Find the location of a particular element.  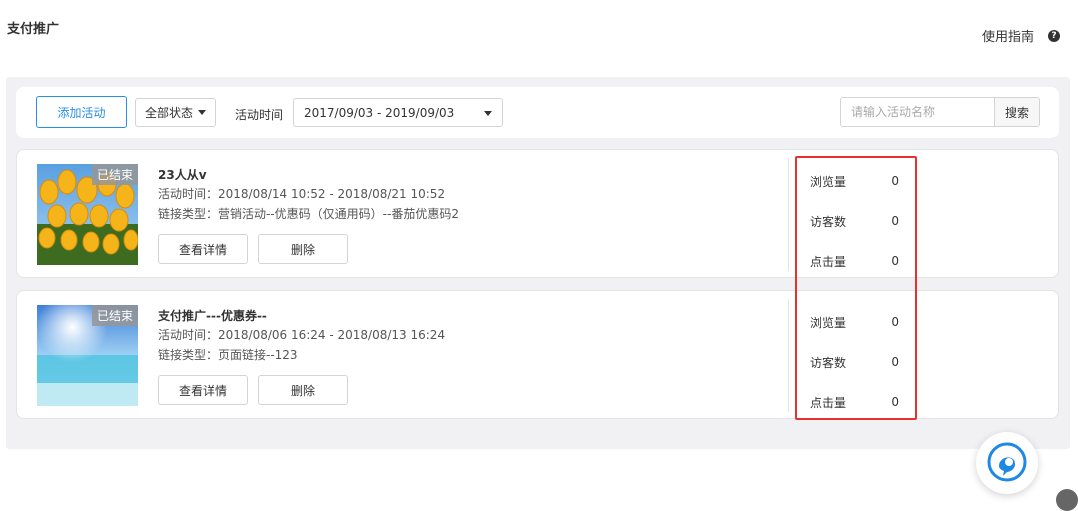

activity-search-input is located at coordinates (917, 112).